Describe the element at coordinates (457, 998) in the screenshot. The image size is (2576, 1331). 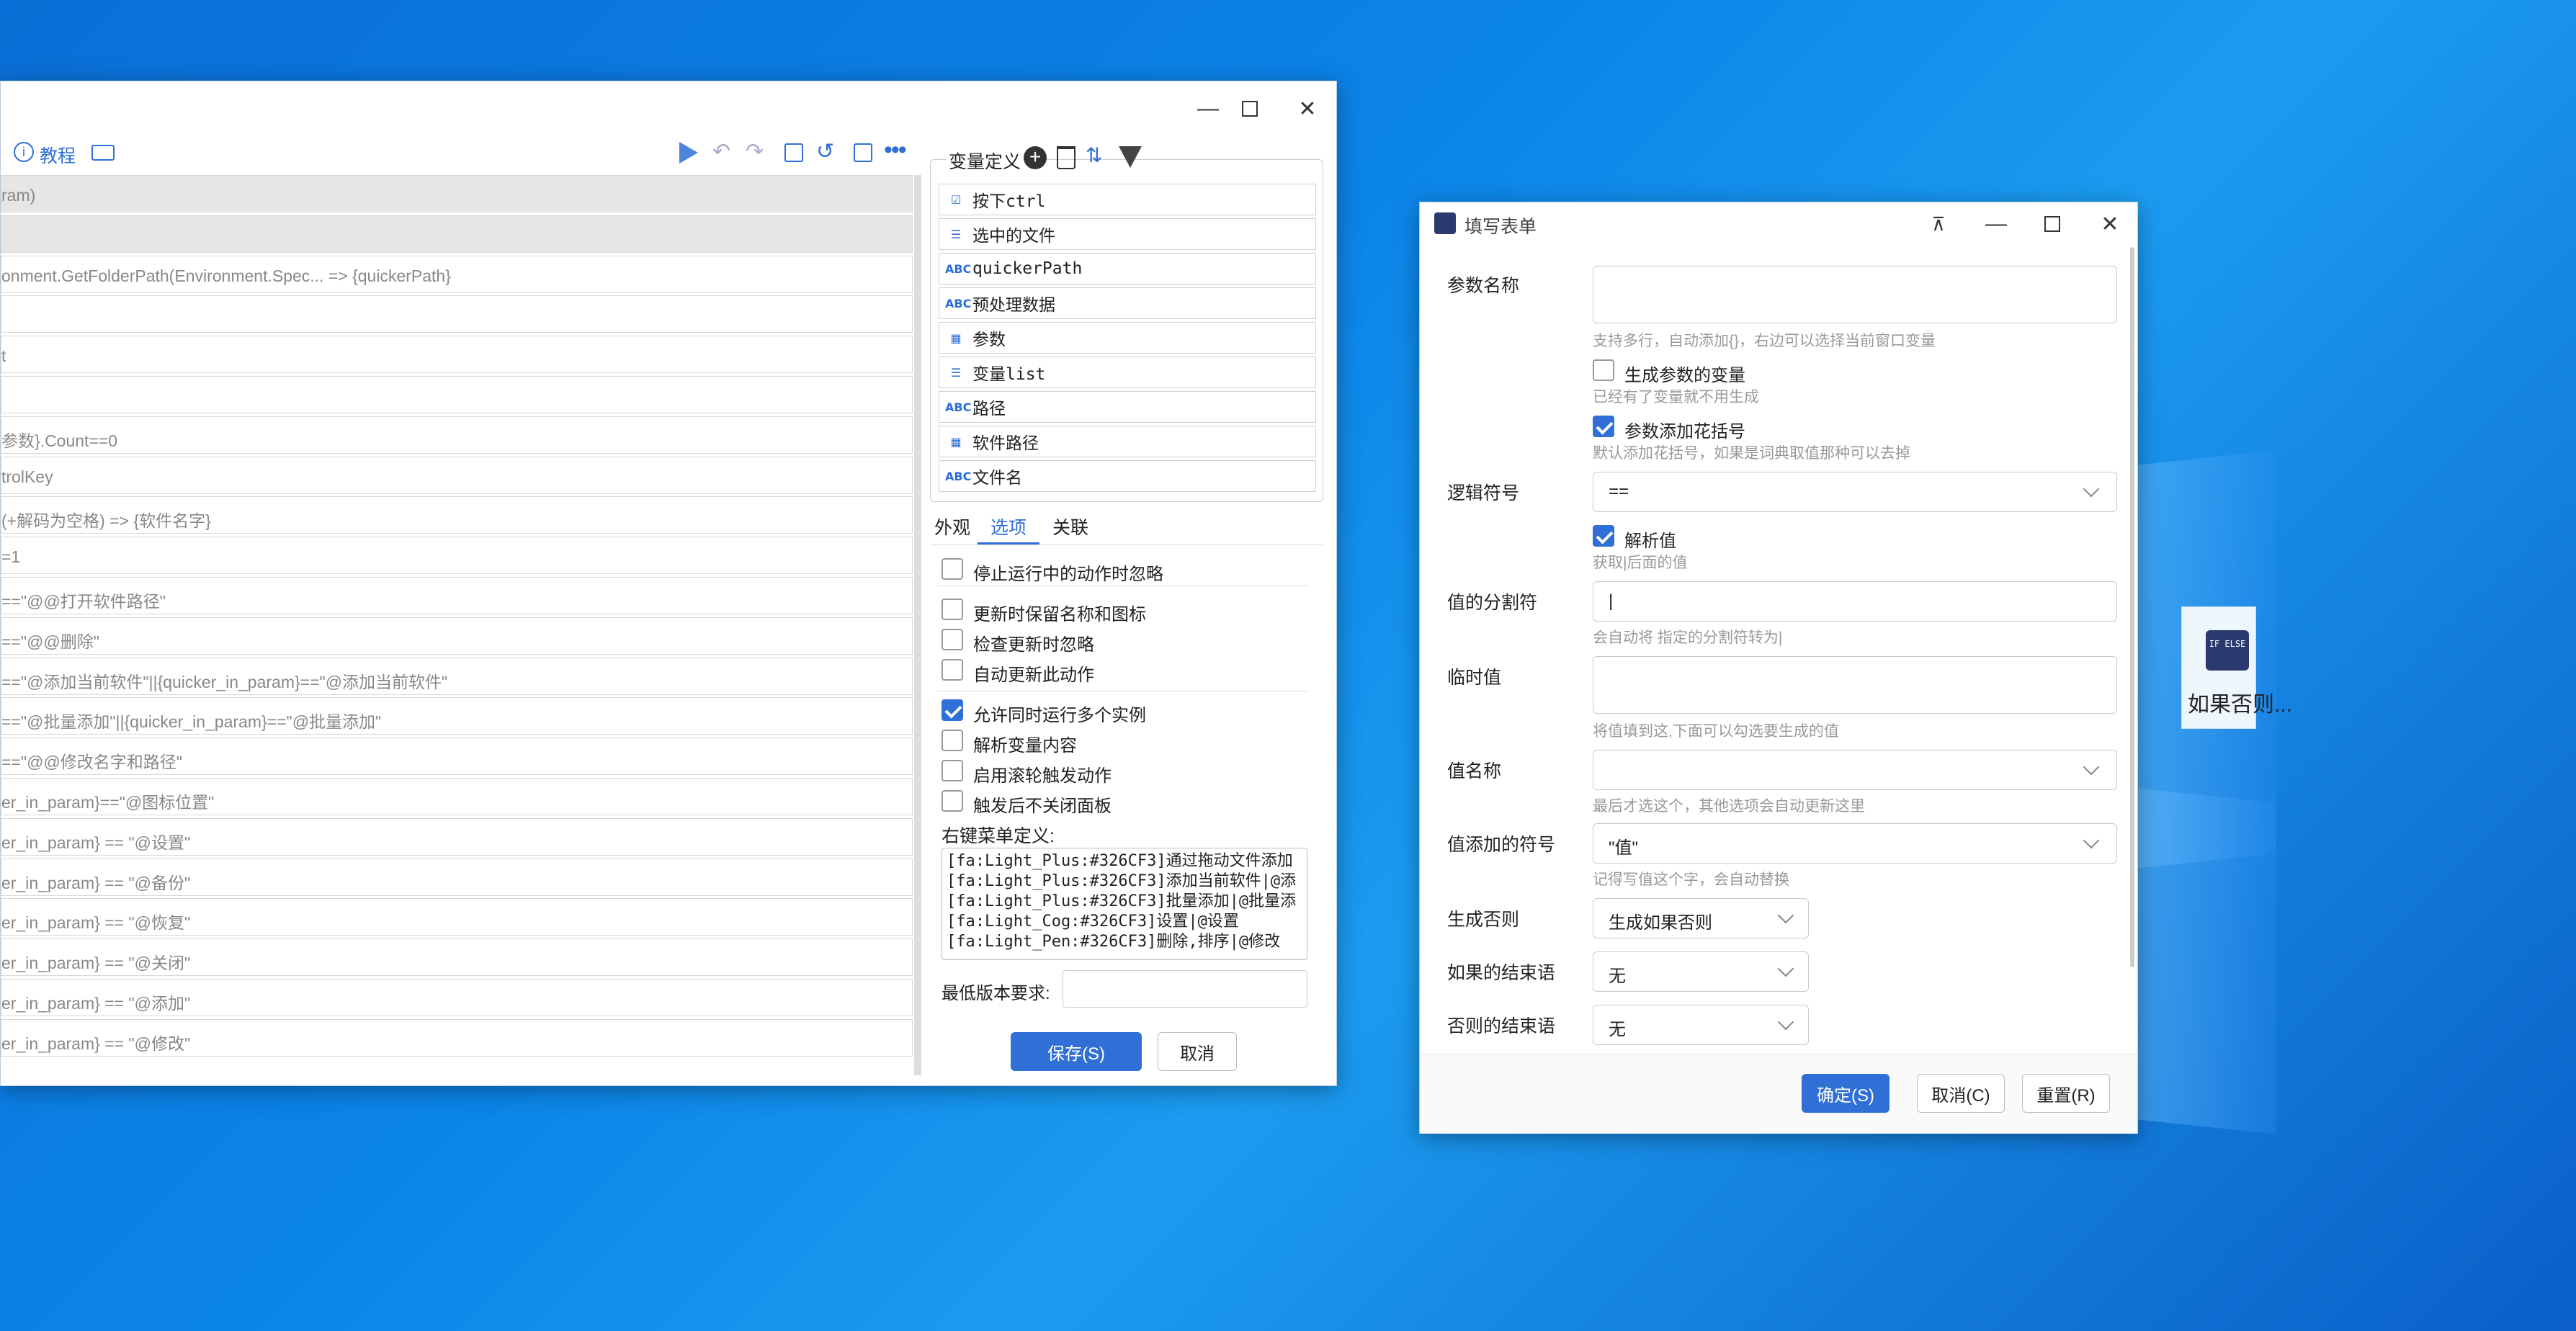
I see `step-row: er_in_param} == "@添加"` at that location.